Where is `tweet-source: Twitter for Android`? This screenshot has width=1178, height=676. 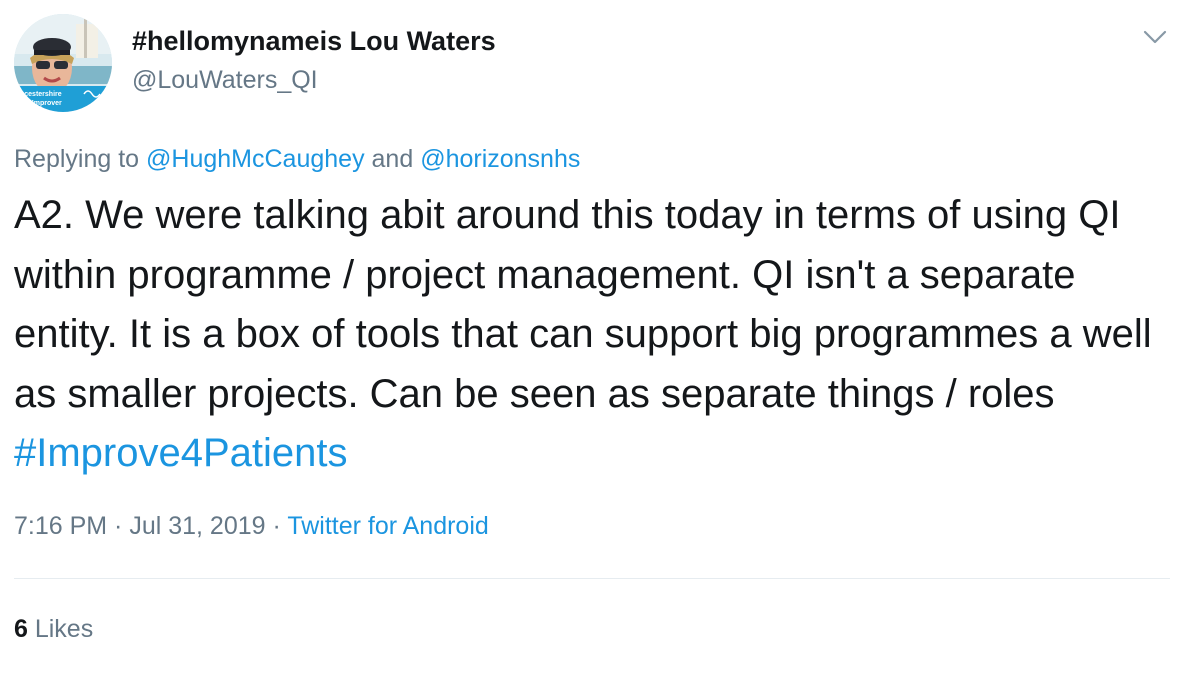
tweet-source: Twitter for Android is located at coordinates (387, 526).